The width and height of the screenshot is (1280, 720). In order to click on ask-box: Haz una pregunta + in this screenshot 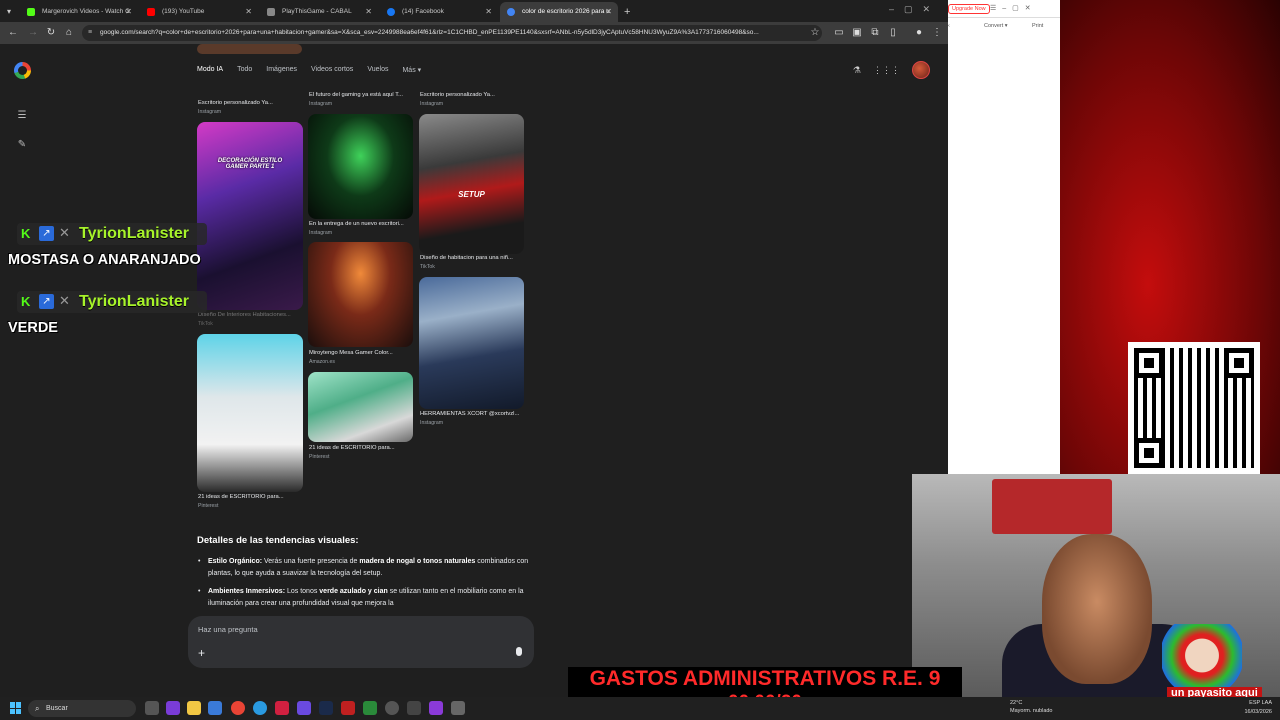, I will do `click(361, 642)`.